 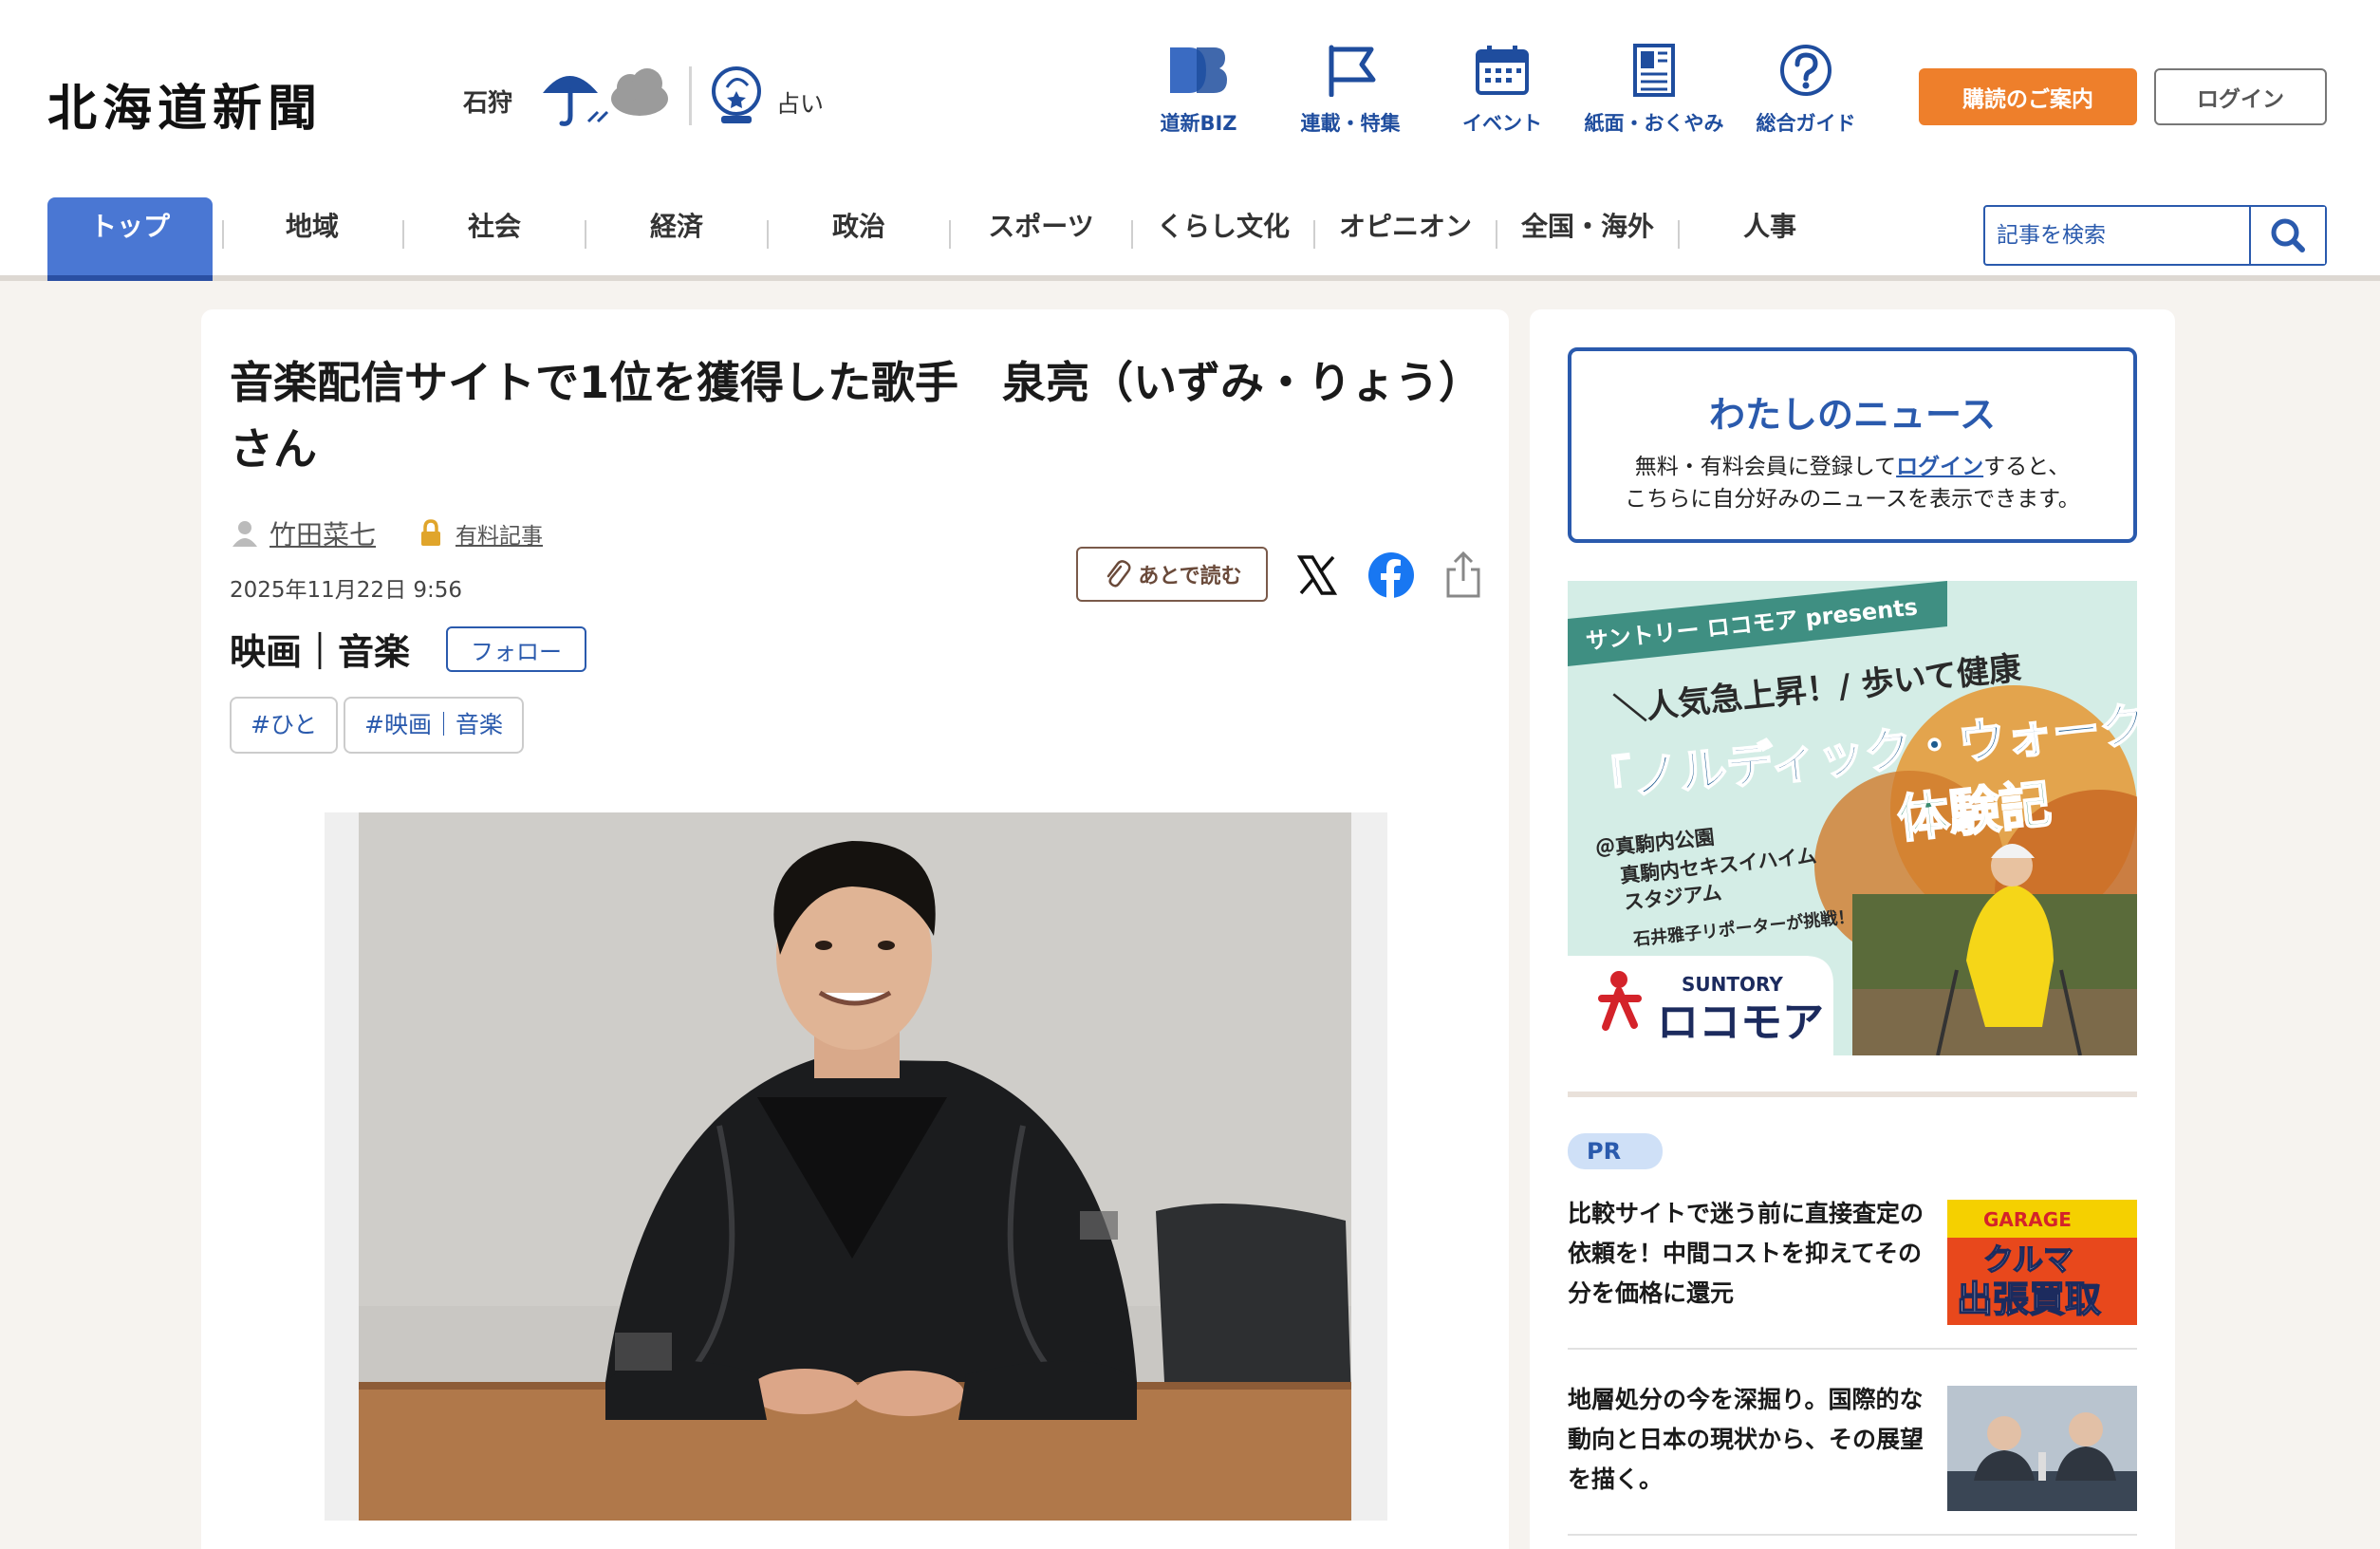 I want to click on my-news-title: わたしのニュース, so click(x=1852, y=415).